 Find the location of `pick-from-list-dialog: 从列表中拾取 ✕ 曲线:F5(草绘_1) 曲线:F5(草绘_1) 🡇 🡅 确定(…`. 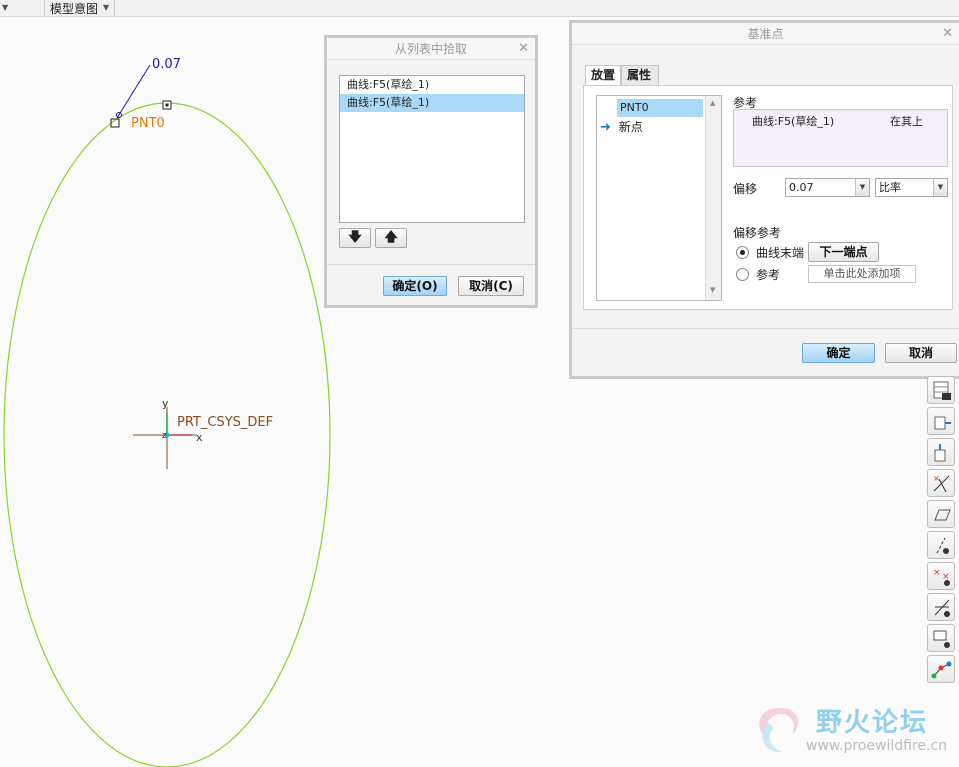

pick-from-list-dialog: 从列表中拾取 ✕ 曲线:F5(草绘_1) 曲线:F5(草绘_1) 🡇 🡅 确定(… is located at coordinates (431, 171).